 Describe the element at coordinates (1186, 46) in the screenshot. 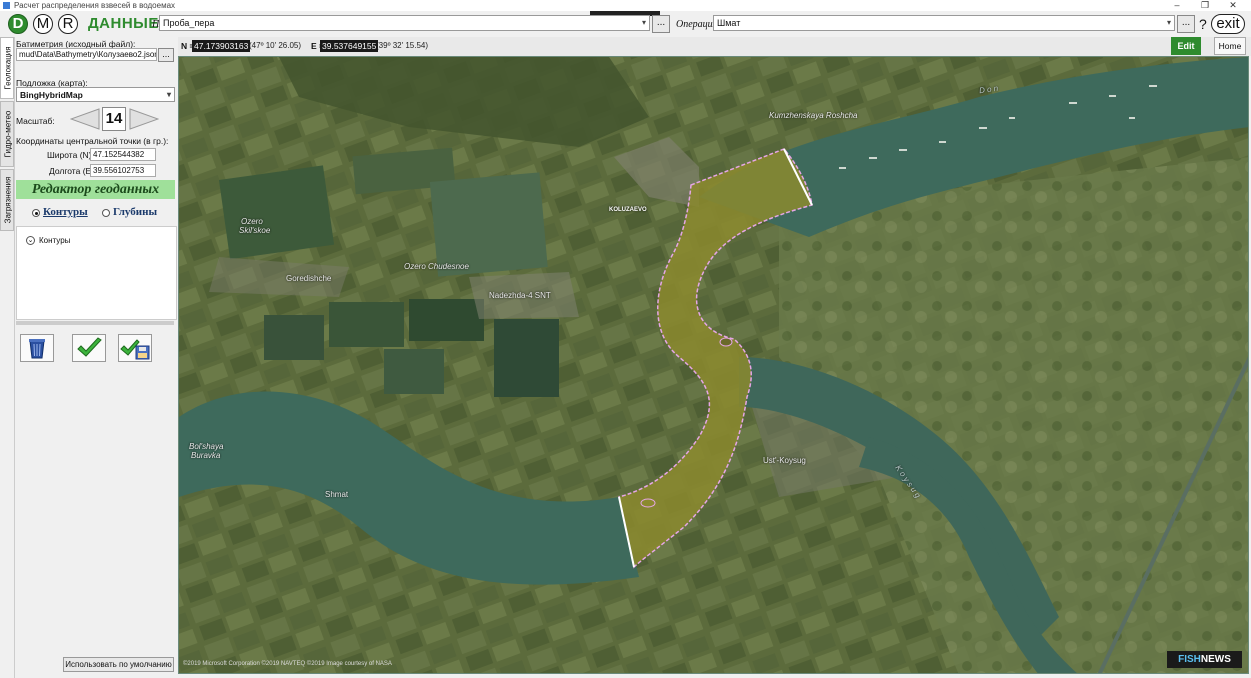

I see `edit-button: Edit` at that location.